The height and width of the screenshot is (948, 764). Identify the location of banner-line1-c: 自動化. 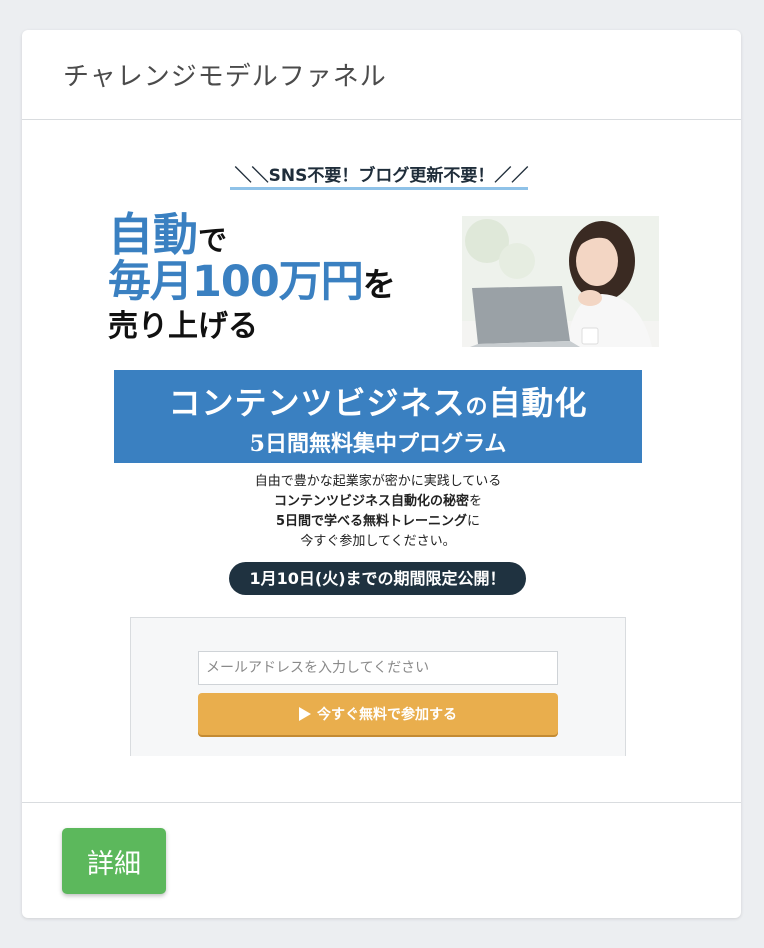
(538, 403).